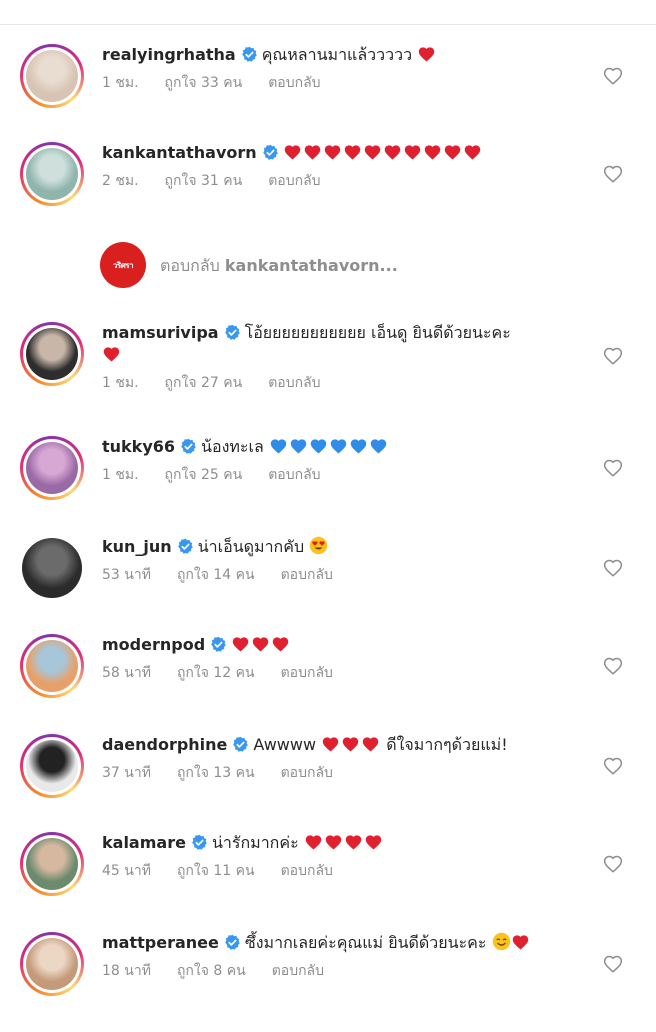 Image resolution: width=656 pixels, height=1032 pixels. I want to click on comment-likes: ถูกใจ 27 คน, so click(204, 383).